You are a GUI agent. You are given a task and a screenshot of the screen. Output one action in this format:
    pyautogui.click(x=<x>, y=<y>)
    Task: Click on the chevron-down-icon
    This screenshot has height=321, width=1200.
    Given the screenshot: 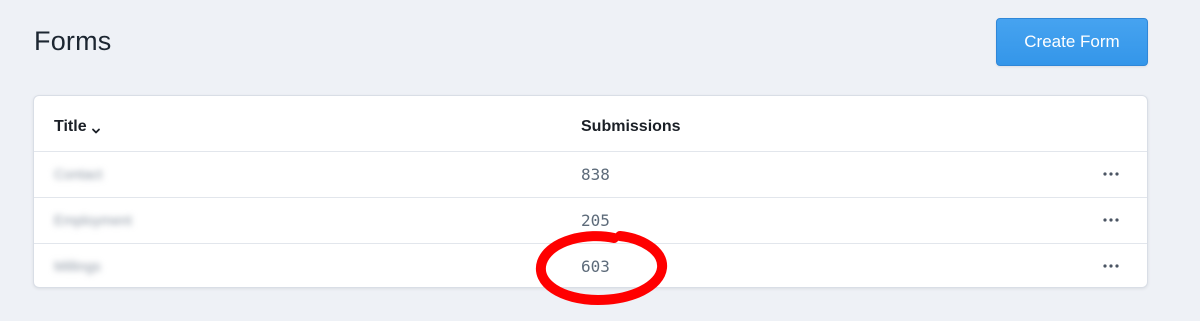 What is the action you would take?
    pyautogui.click(x=96, y=128)
    